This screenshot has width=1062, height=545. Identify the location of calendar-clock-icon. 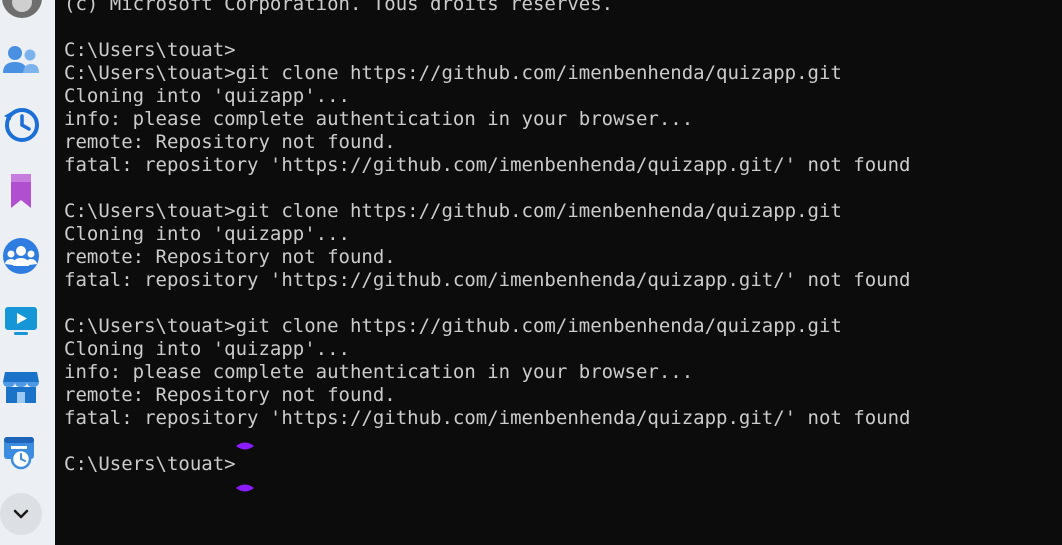
(21, 451).